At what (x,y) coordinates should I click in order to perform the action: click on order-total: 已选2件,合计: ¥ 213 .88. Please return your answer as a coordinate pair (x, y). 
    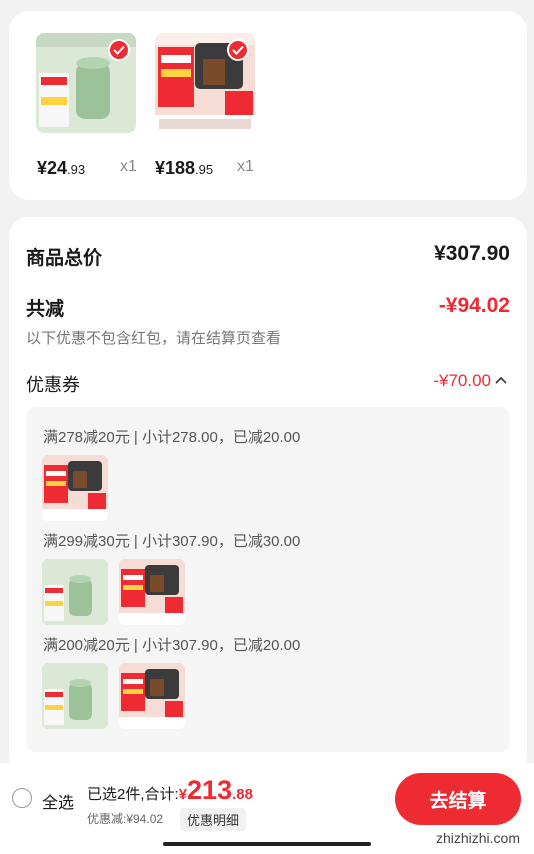
    Looking at the image, I should click on (170, 790).